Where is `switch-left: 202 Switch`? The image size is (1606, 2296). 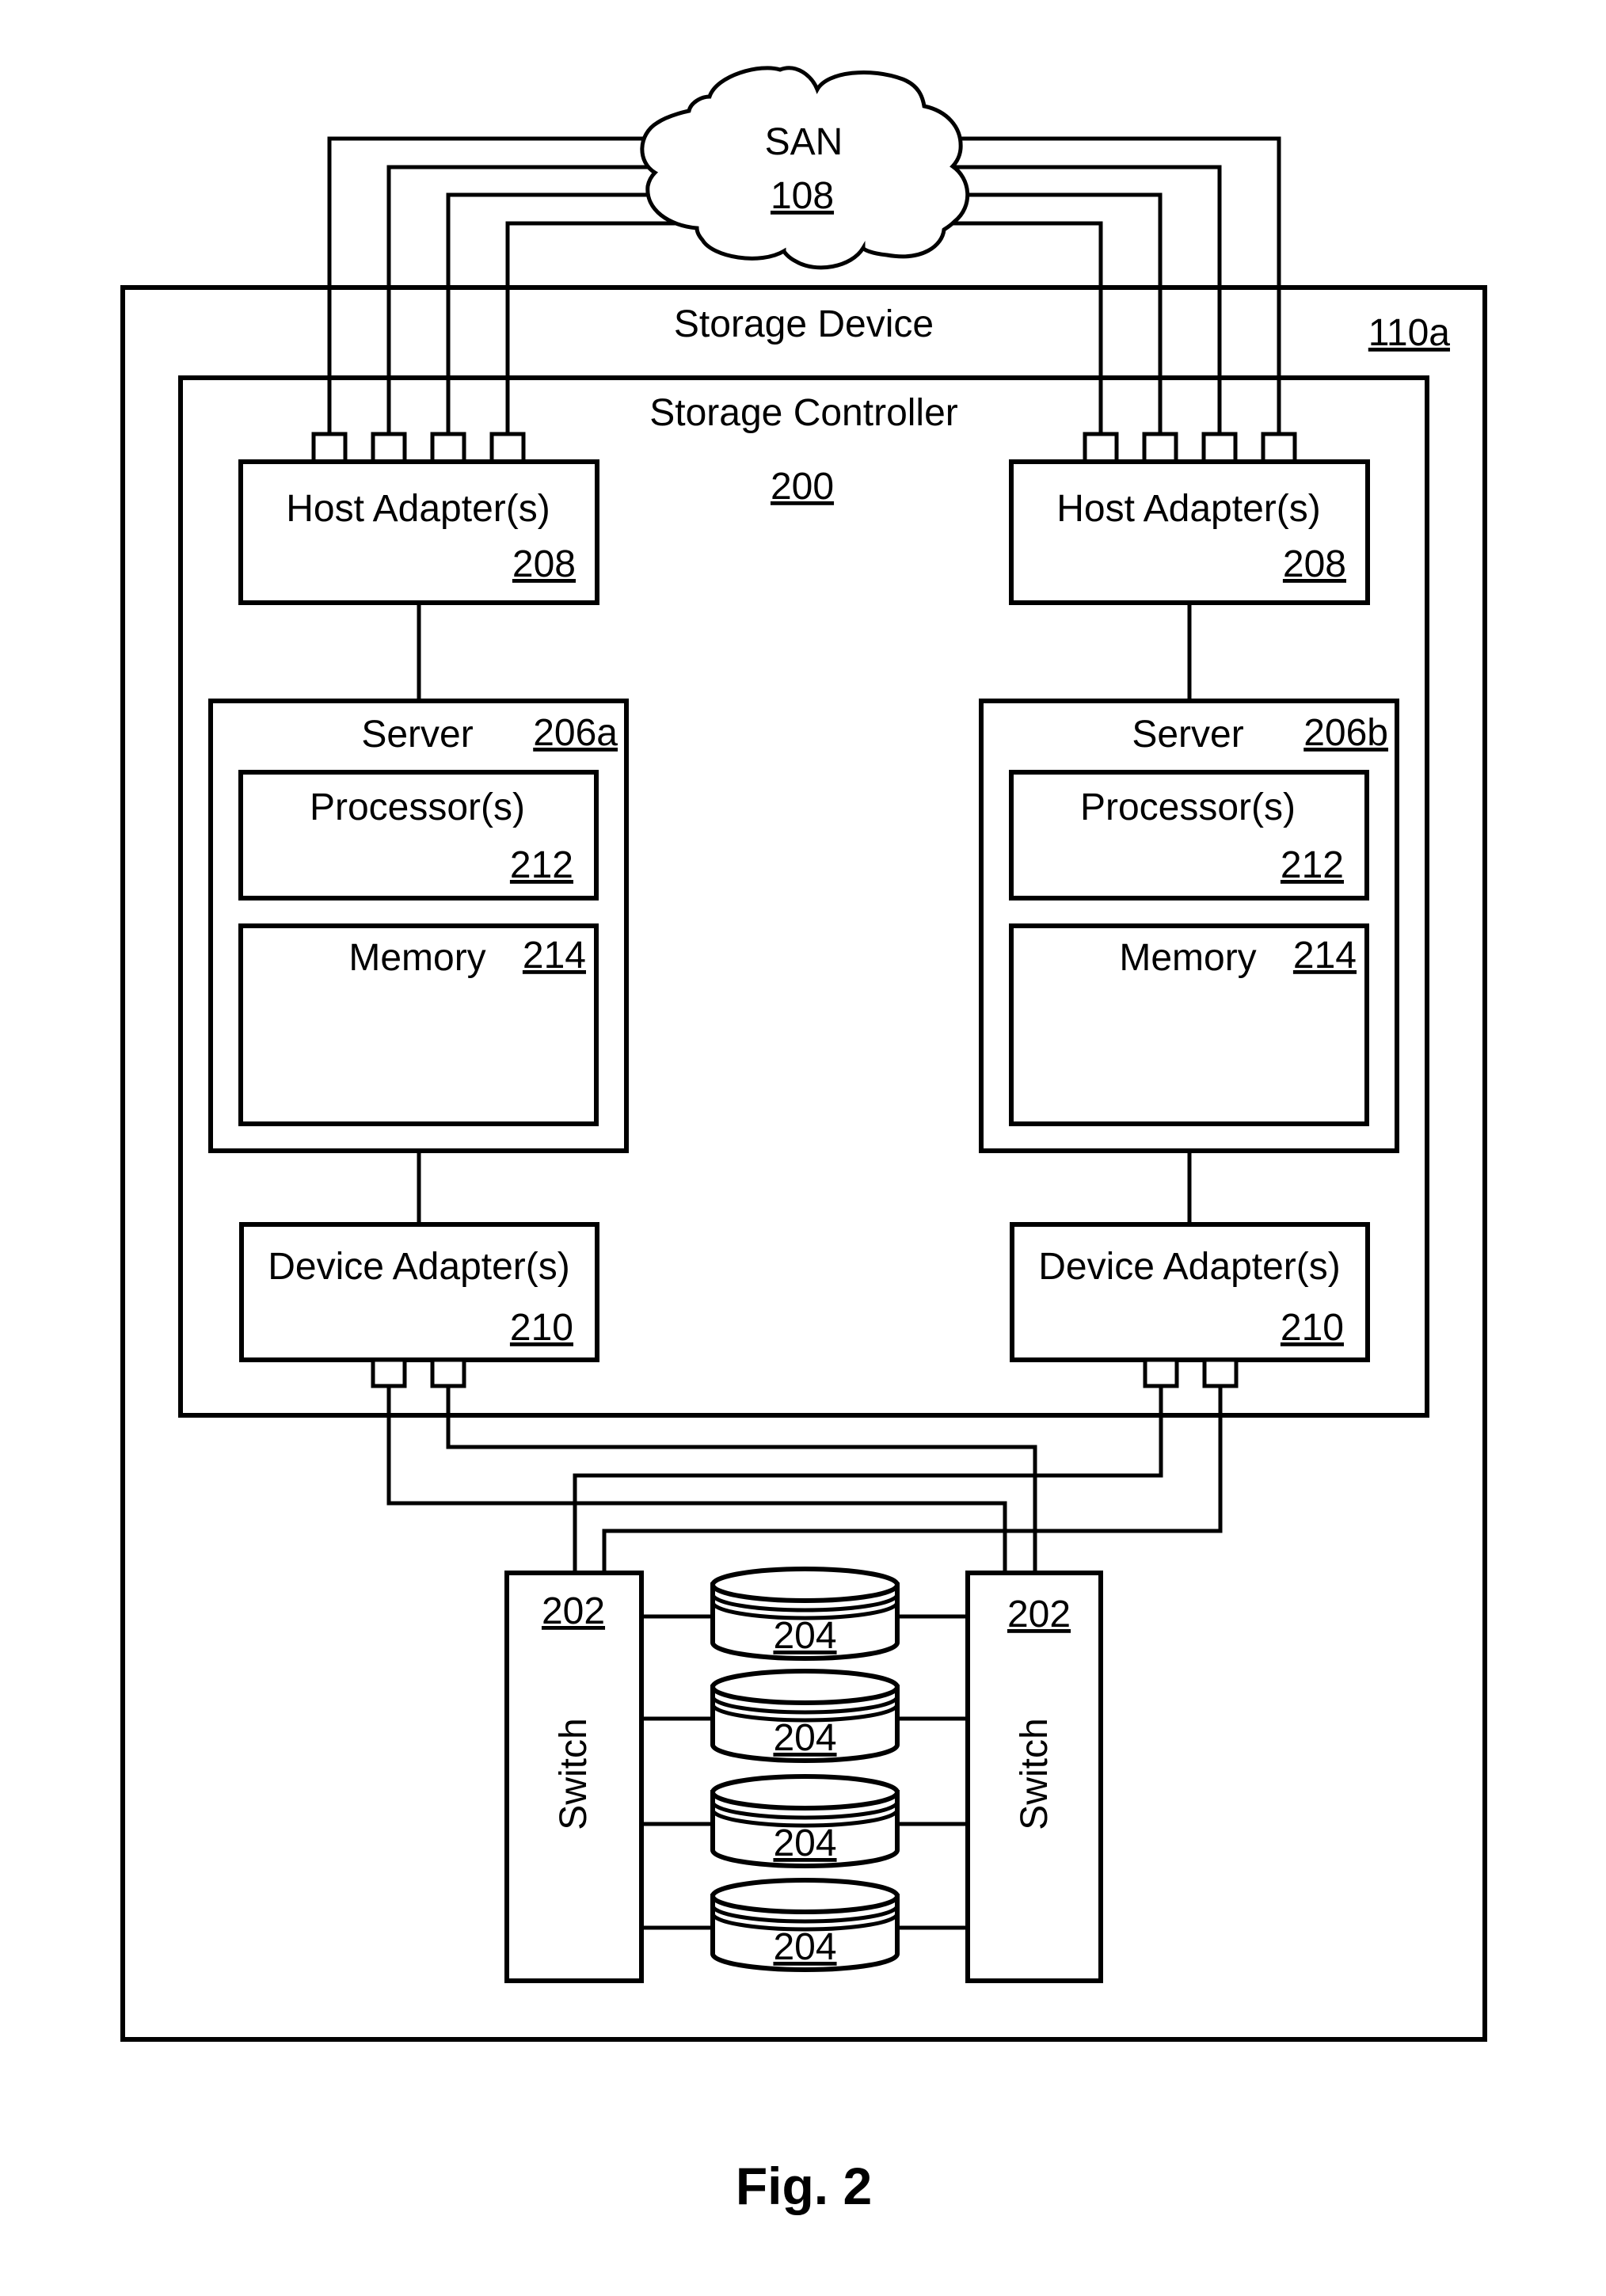
switch-left: 202 Switch is located at coordinates (574, 1777).